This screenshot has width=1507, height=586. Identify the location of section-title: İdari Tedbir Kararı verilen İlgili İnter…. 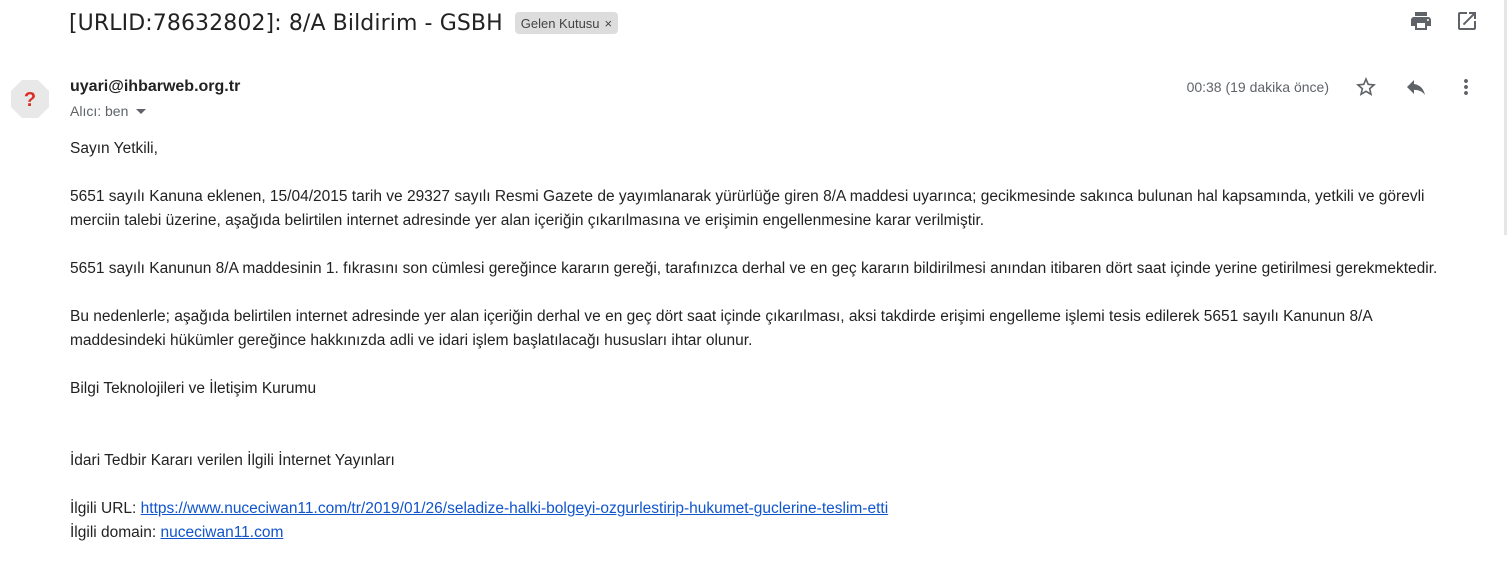
(232, 460).